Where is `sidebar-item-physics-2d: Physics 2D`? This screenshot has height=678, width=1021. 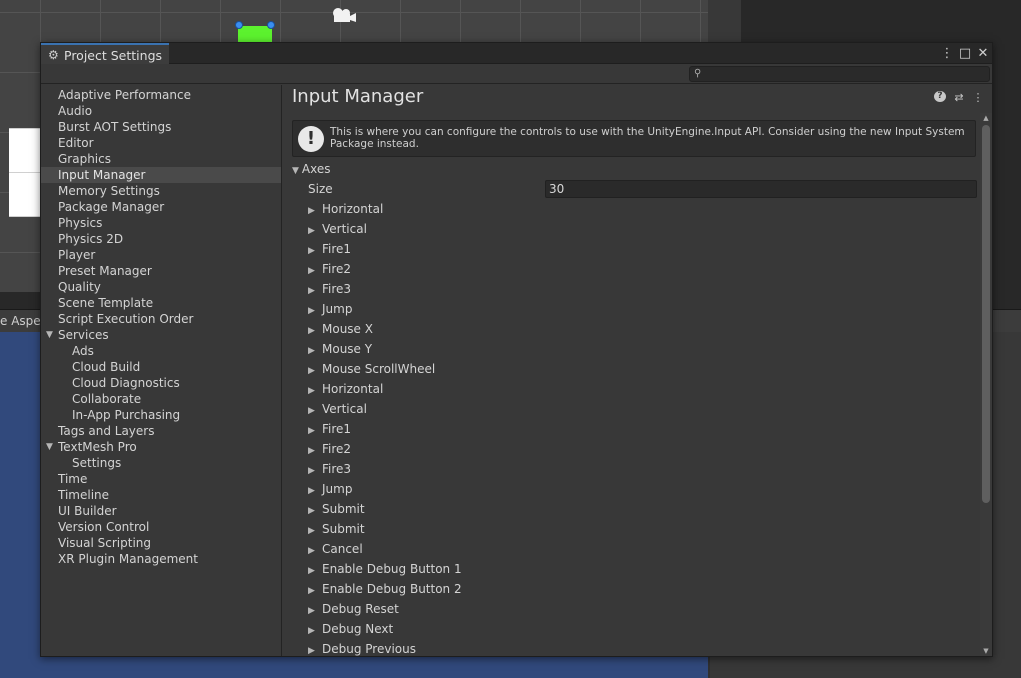
sidebar-item-physics-2d: Physics 2D is located at coordinates (161, 239).